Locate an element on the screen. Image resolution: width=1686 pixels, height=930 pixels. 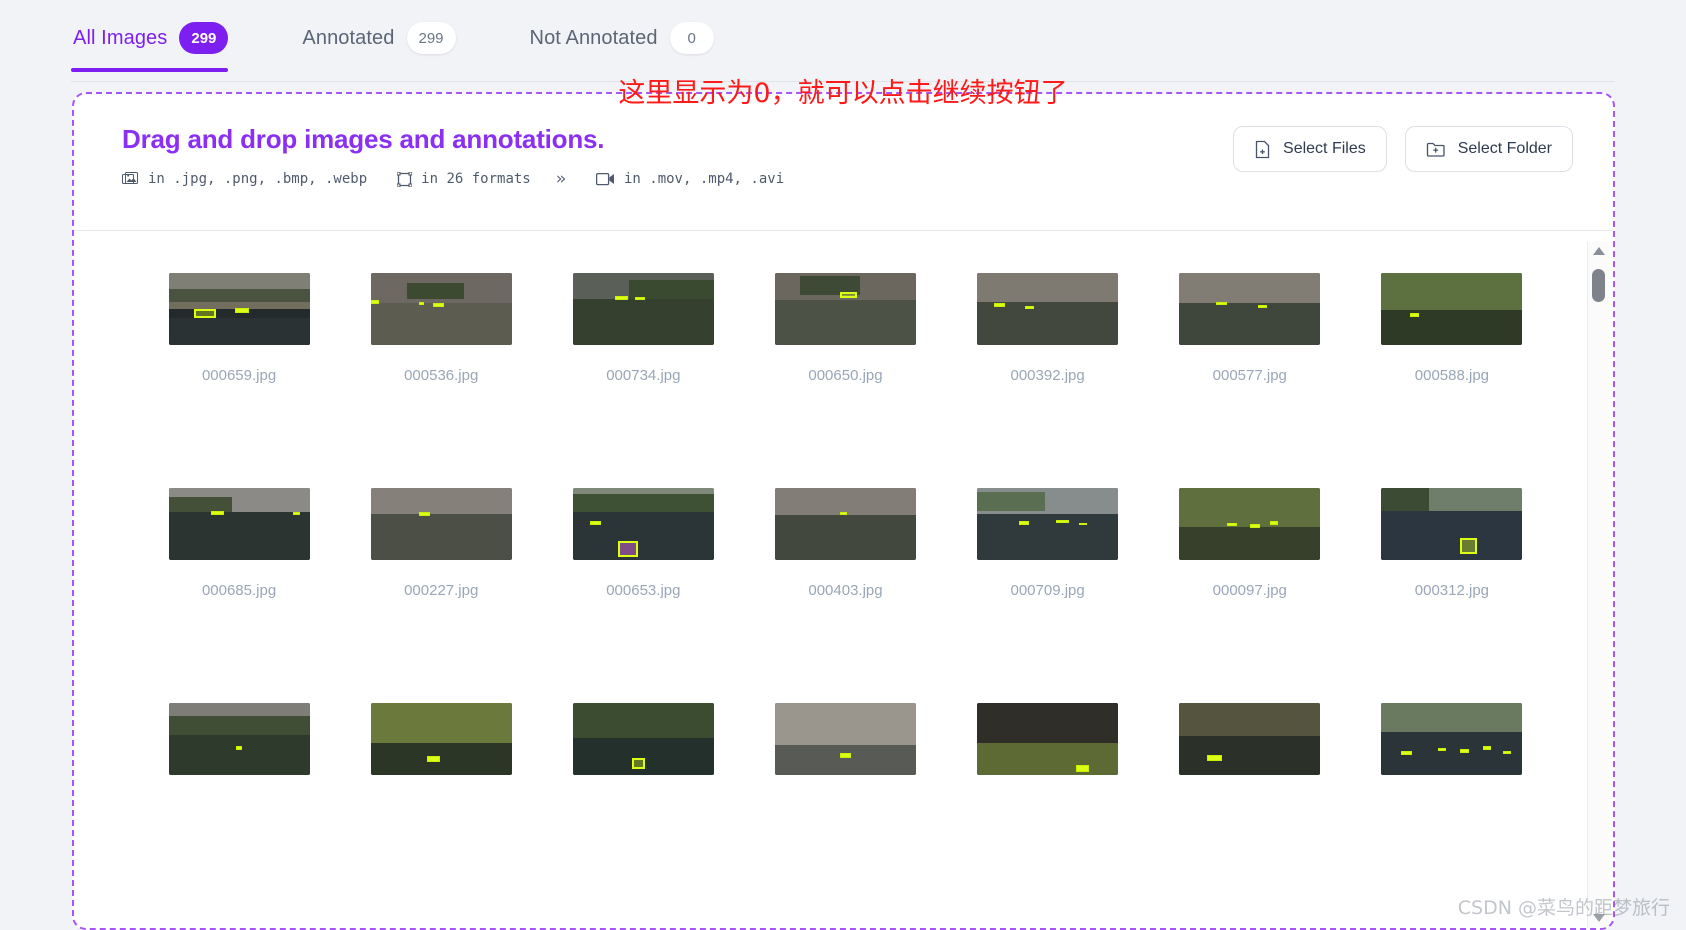
tab-not-annotated-label: Not Annotated is located at coordinates (593, 37).